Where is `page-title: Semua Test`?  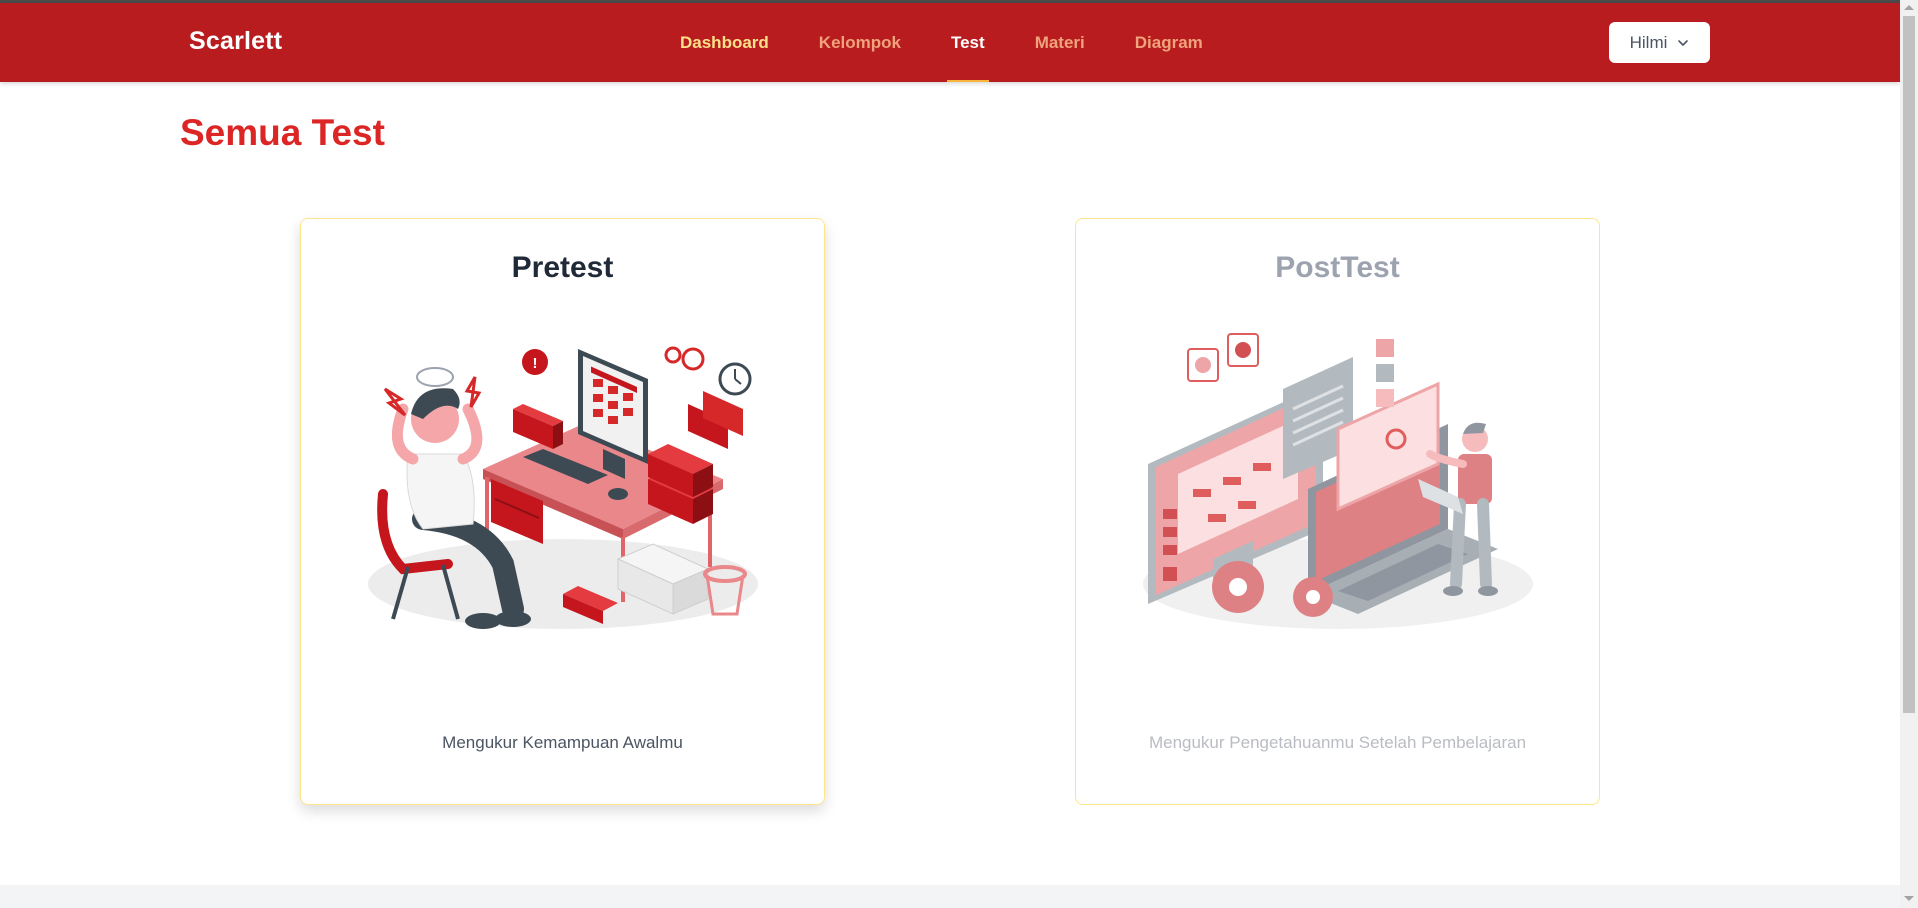
page-title: Semua Test is located at coordinates (282, 132).